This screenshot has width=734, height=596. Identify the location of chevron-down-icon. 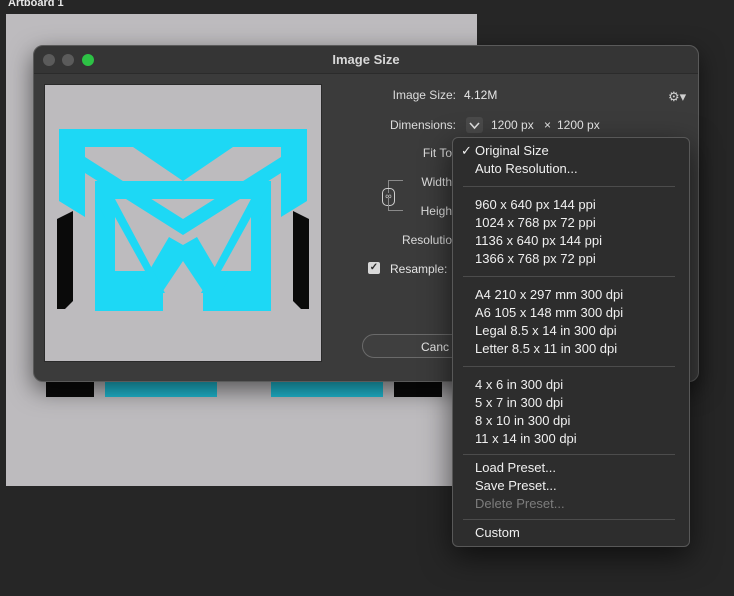
(474, 126).